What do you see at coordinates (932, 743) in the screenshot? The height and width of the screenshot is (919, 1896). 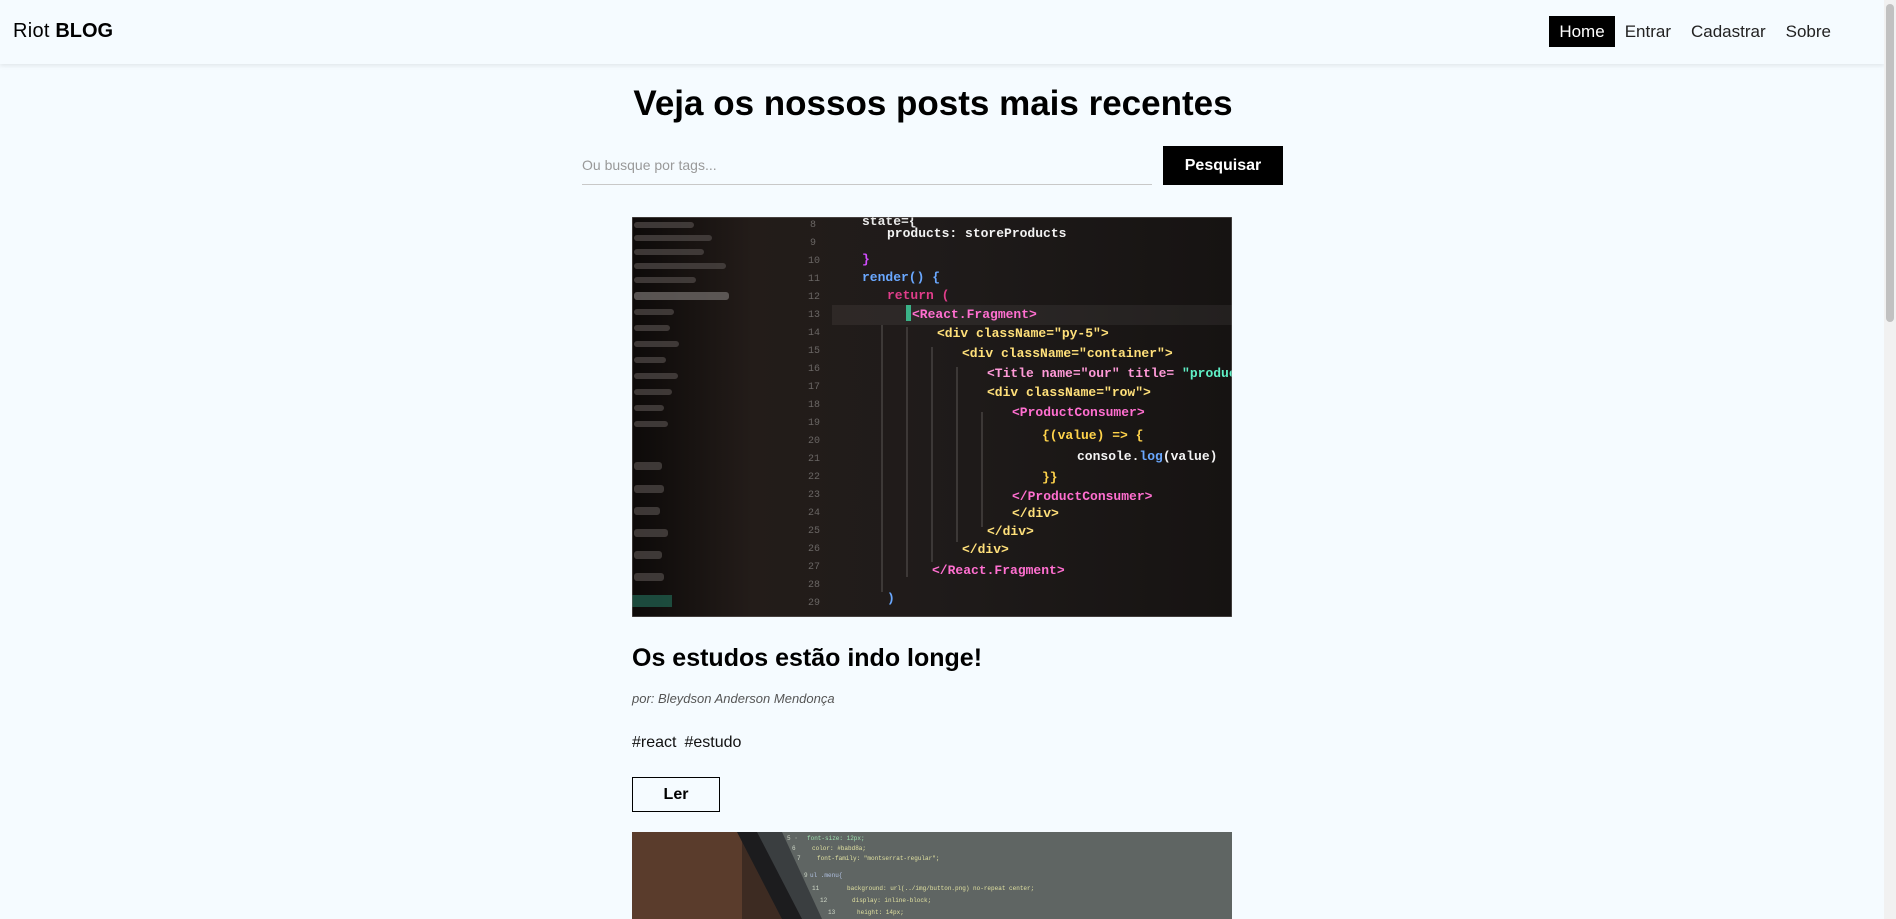 I see `post-tags: #react #estudo` at bounding box center [932, 743].